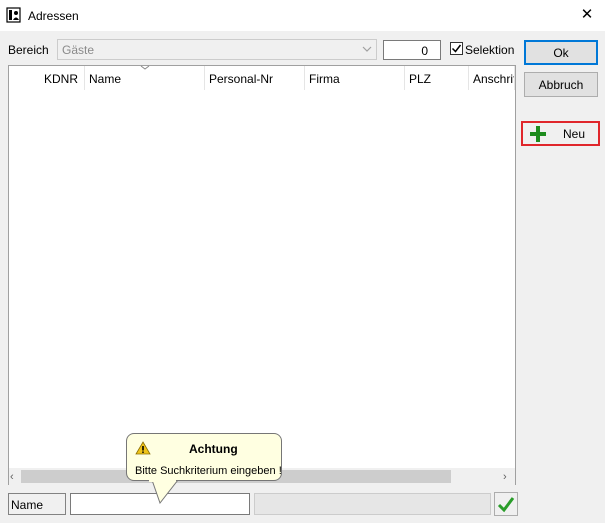 The width and height of the screenshot is (605, 523). Describe the element at coordinates (145, 67) in the screenshot. I see `sort-indicator-icon` at that location.